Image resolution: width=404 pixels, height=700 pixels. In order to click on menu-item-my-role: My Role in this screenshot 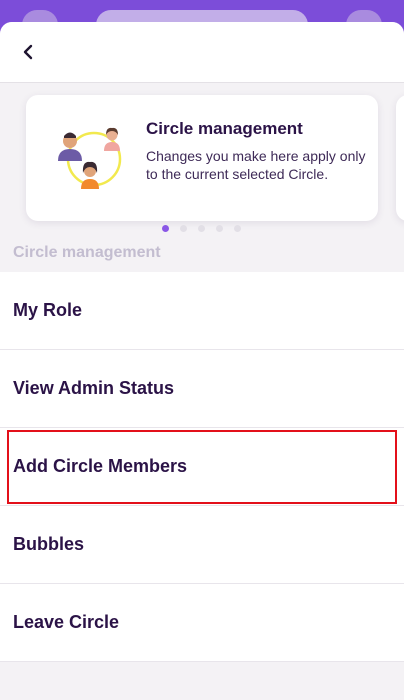, I will do `click(202, 311)`.